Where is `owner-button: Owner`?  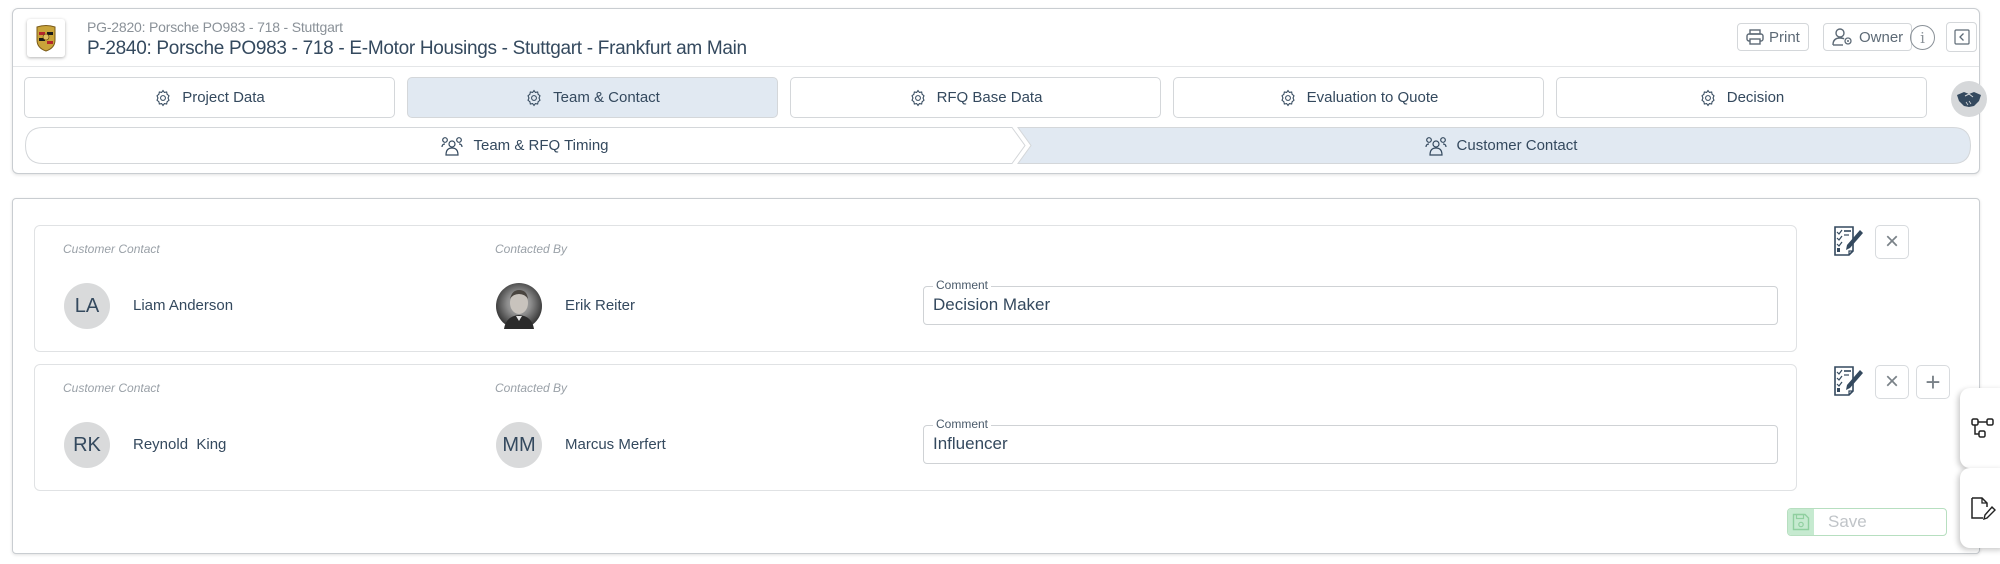
owner-button: Owner is located at coordinates (1868, 37).